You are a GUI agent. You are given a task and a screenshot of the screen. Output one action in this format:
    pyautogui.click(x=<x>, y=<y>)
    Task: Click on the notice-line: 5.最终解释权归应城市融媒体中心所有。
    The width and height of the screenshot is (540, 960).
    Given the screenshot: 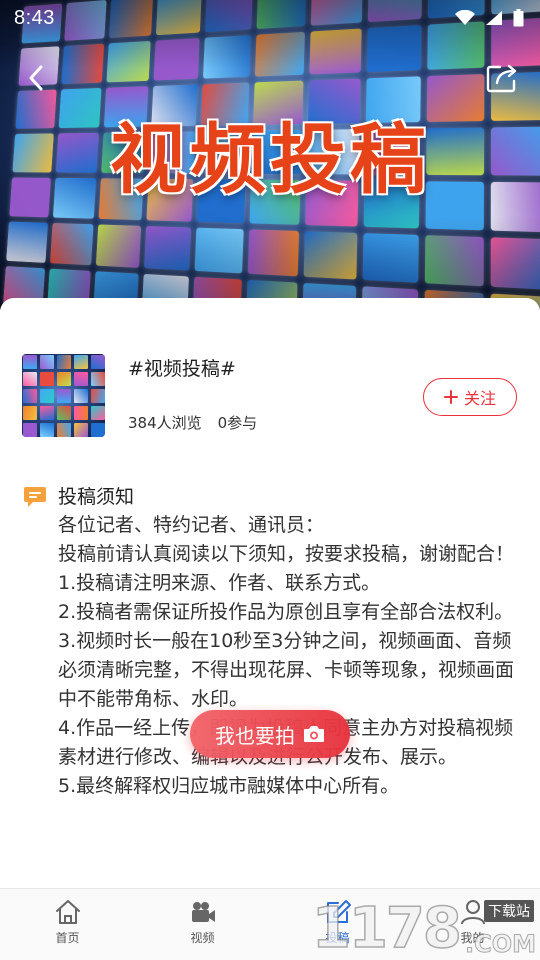 What is the action you would take?
    pyautogui.click(x=229, y=786)
    